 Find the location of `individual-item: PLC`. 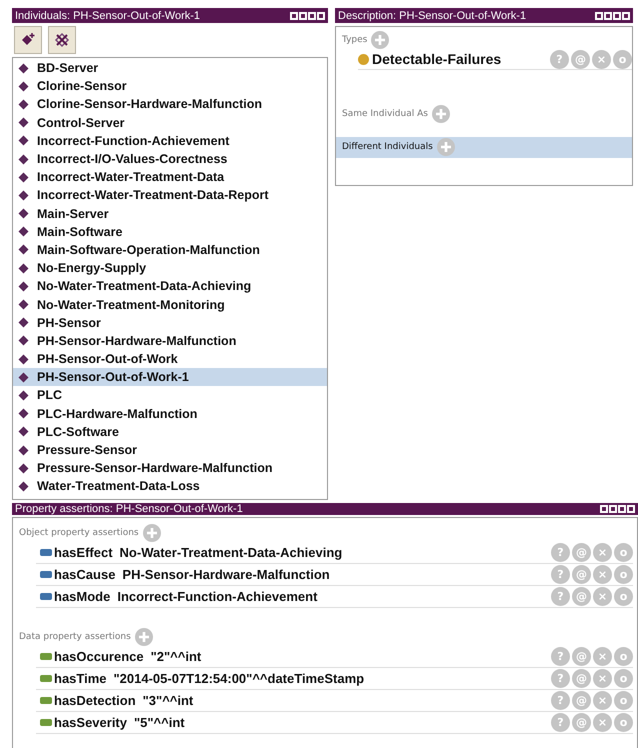

individual-item: PLC is located at coordinates (170, 395).